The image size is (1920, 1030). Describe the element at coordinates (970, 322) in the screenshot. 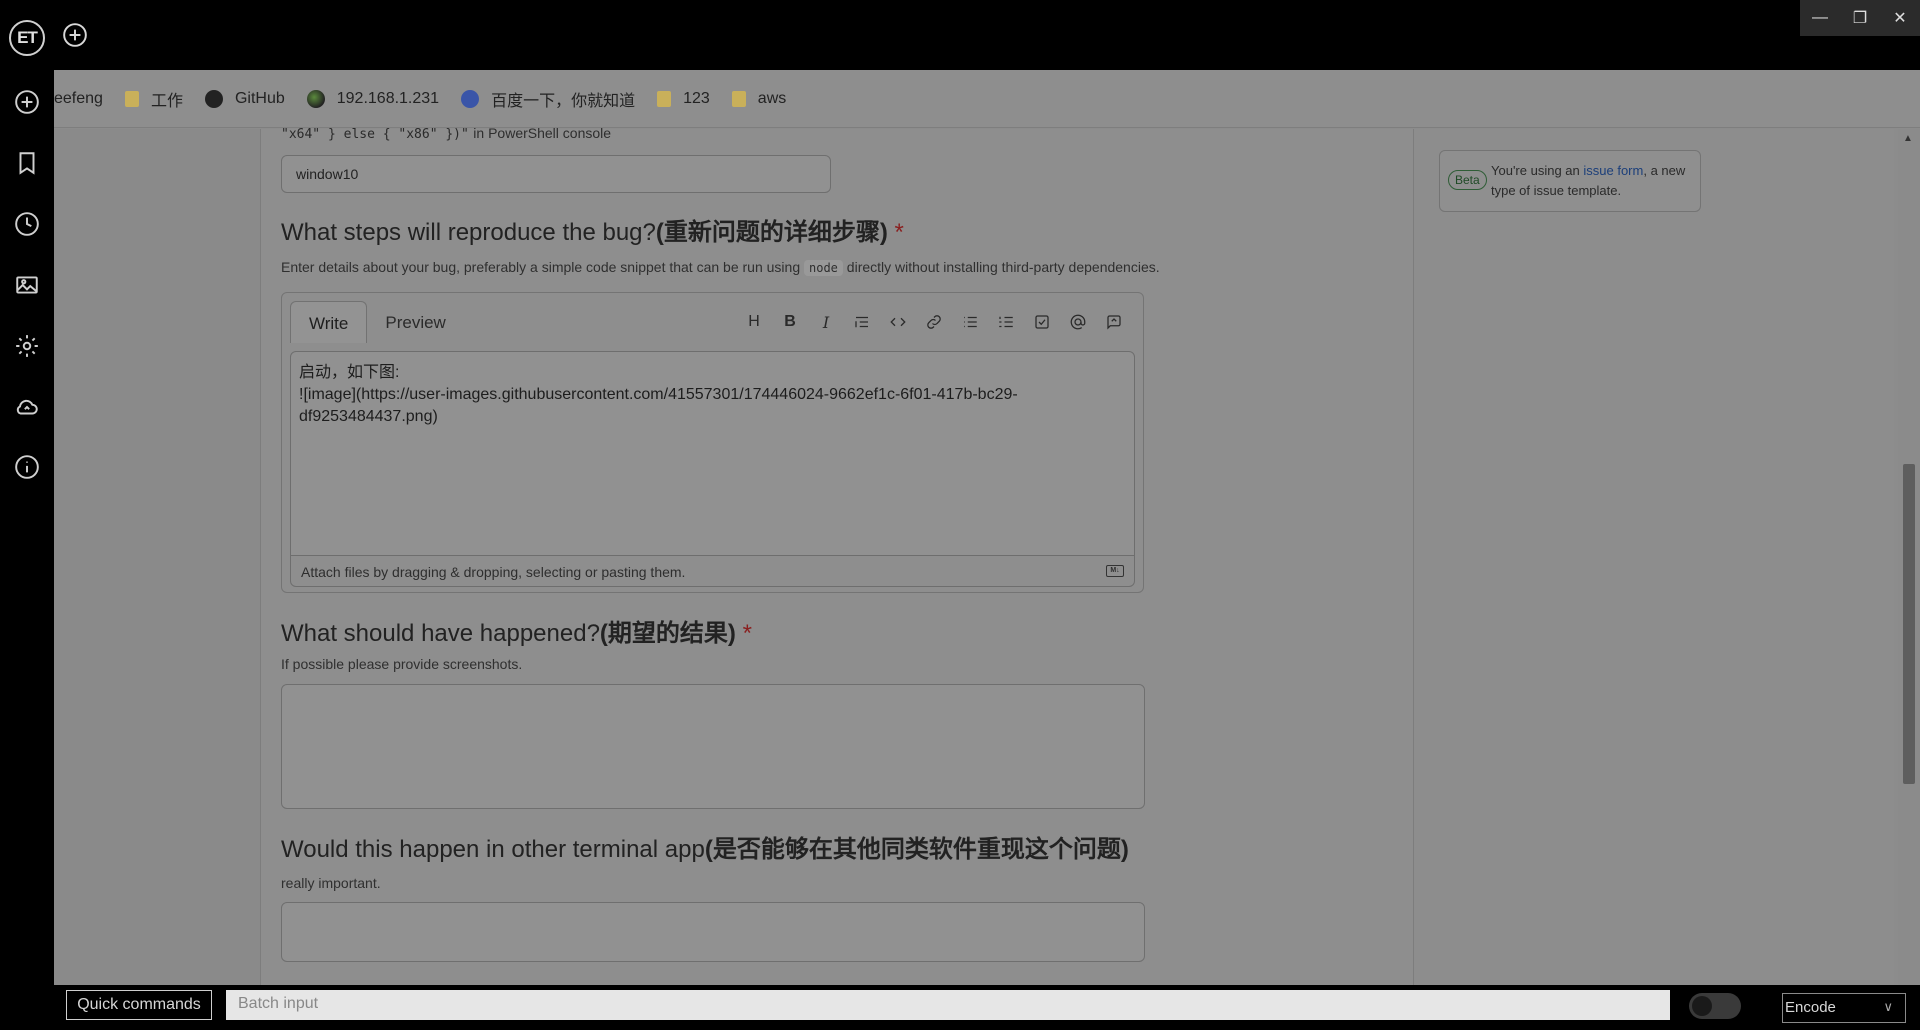

I see `bullet-list-icon` at that location.